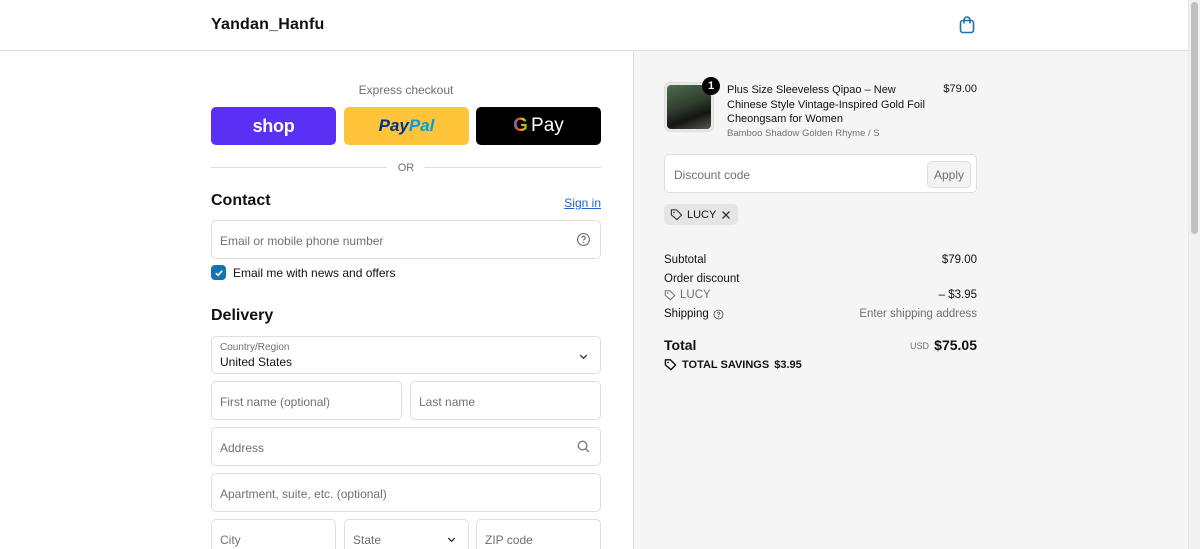 This screenshot has height=549, width=1200. What do you see at coordinates (406, 534) in the screenshot?
I see `state-select: State` at bounding box center [406, 534].